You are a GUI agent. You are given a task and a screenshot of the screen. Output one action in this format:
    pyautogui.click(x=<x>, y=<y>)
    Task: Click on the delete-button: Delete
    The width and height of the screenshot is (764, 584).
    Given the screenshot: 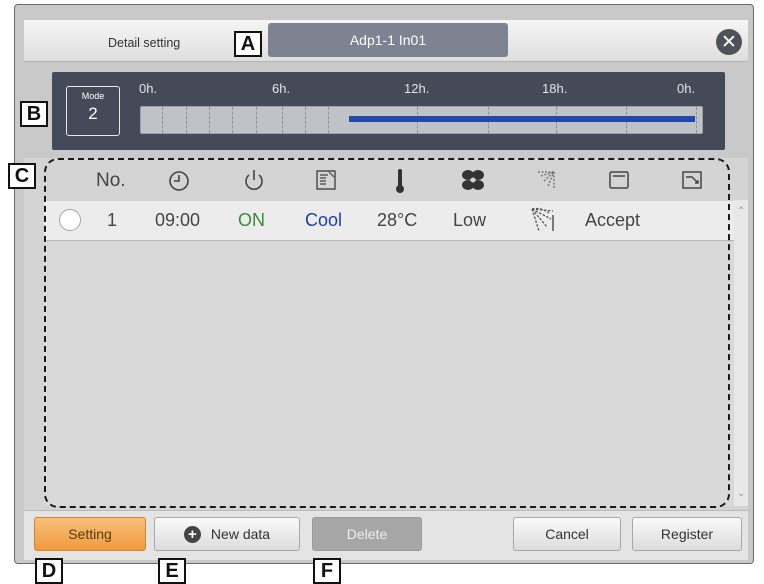 What is the action you would take?
    pyautogui.click(x=367, y=534)
    